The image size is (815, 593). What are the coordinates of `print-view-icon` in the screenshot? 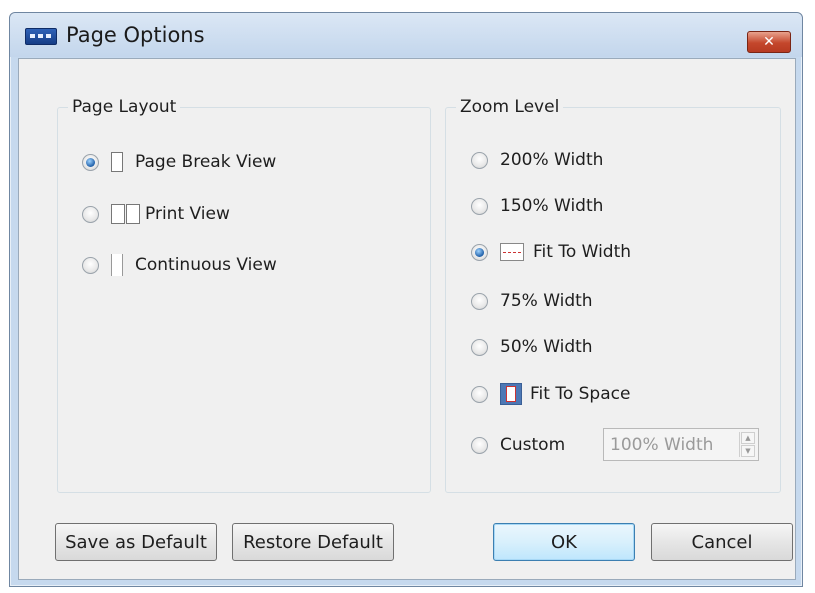 It's located at (126, 214).